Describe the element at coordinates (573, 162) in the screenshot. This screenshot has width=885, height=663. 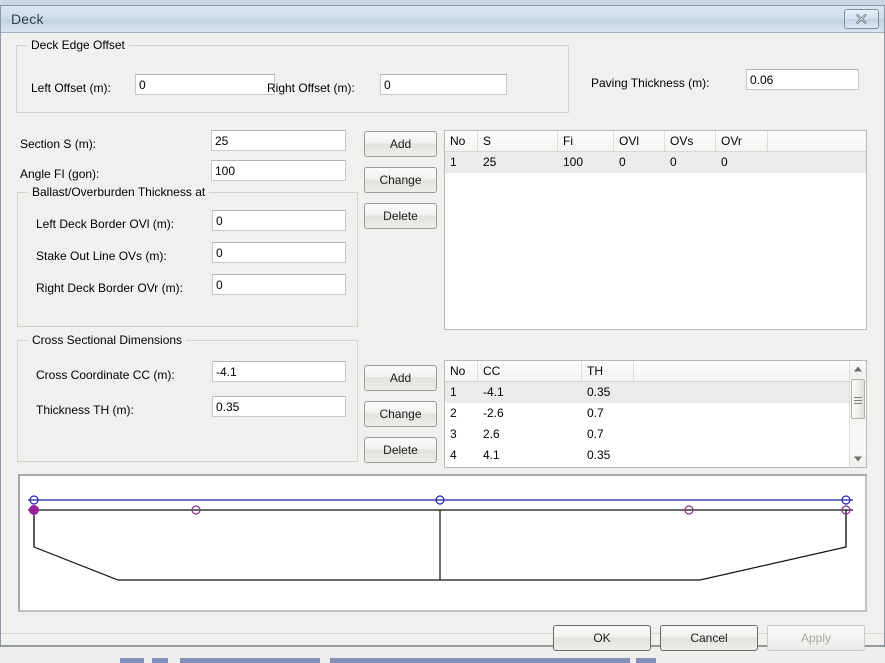
I see `section-cell-fi: 100` at that location.